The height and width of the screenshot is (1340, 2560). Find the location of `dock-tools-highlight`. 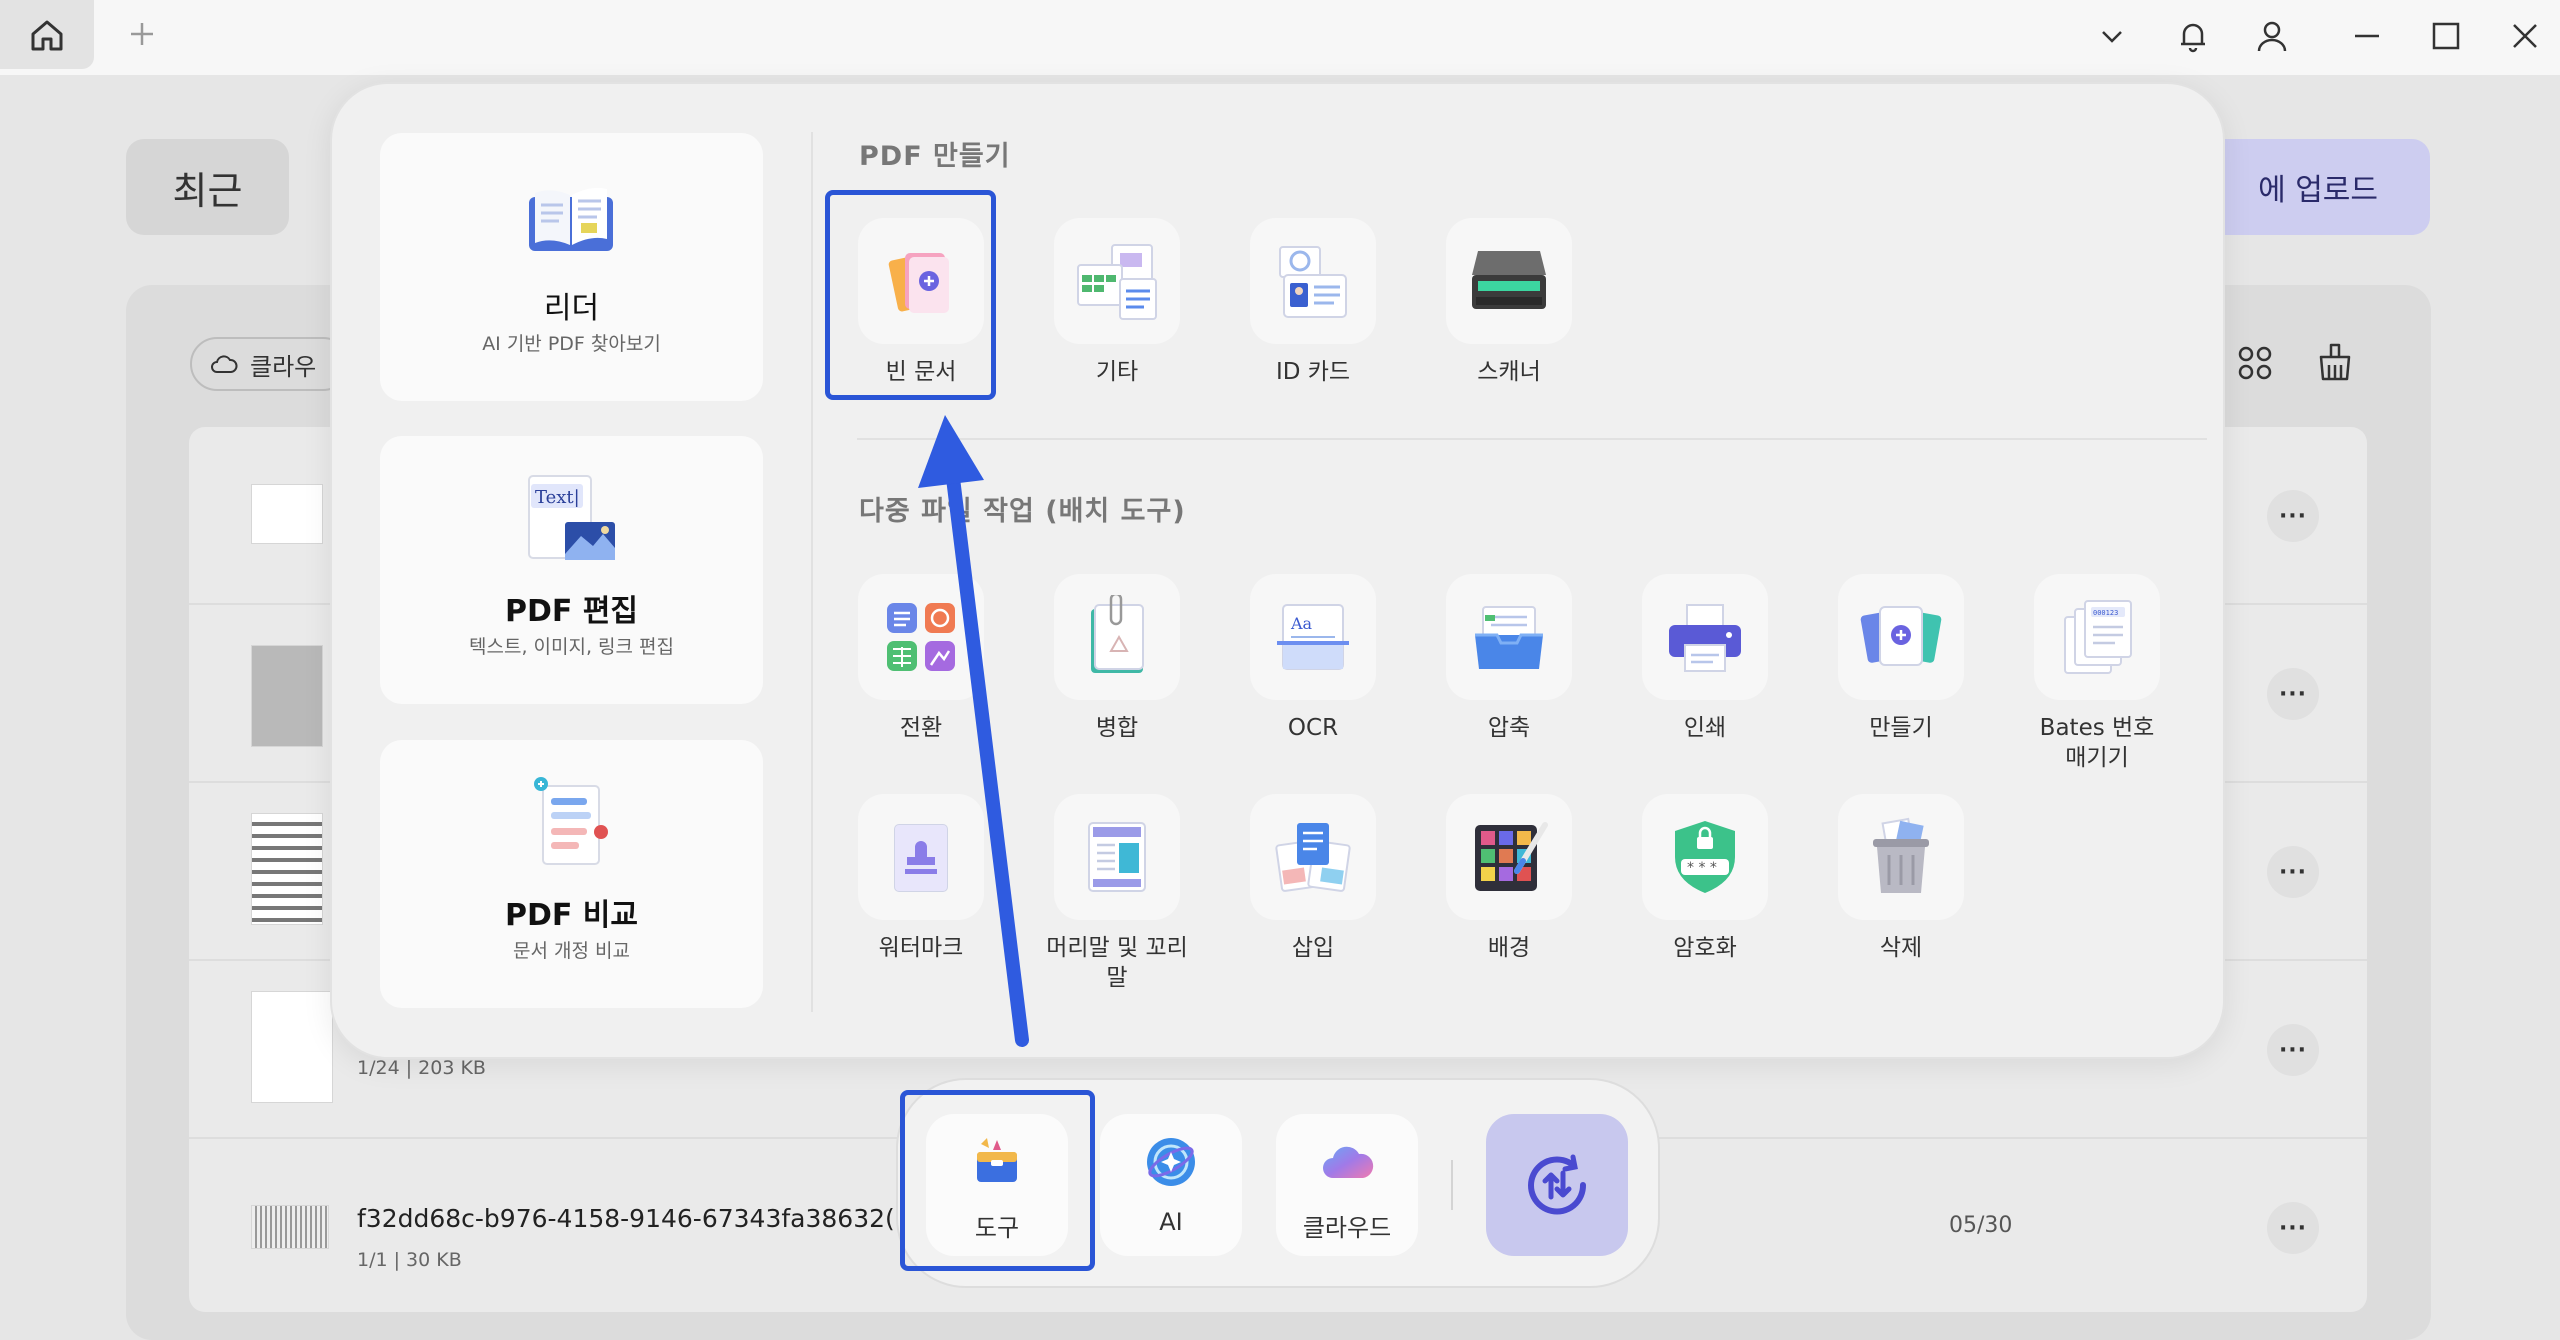

dock-tools-highlight is located at coordinates (997, 1180).